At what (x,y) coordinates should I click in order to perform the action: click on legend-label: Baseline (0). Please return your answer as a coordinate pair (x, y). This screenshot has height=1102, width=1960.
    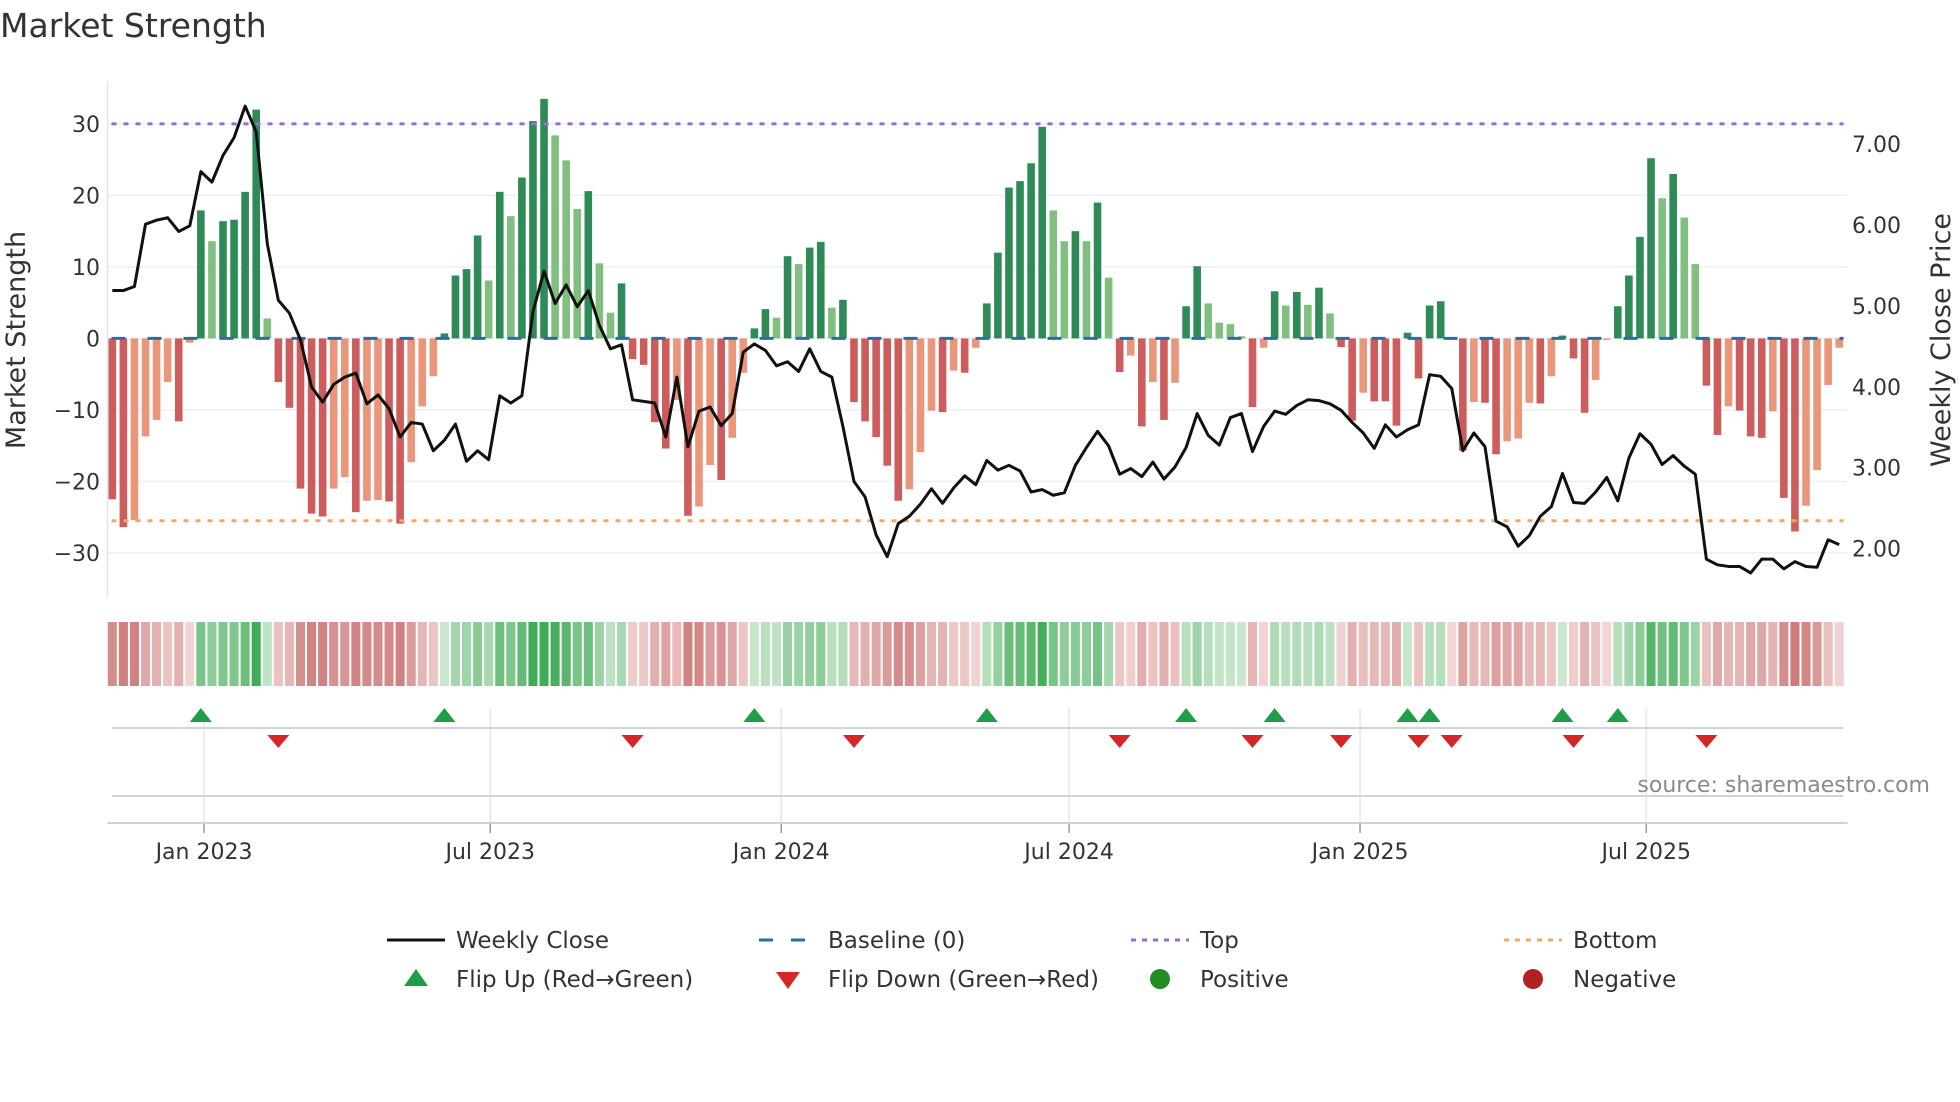
    Looking at the image, I should click on (896, 941).